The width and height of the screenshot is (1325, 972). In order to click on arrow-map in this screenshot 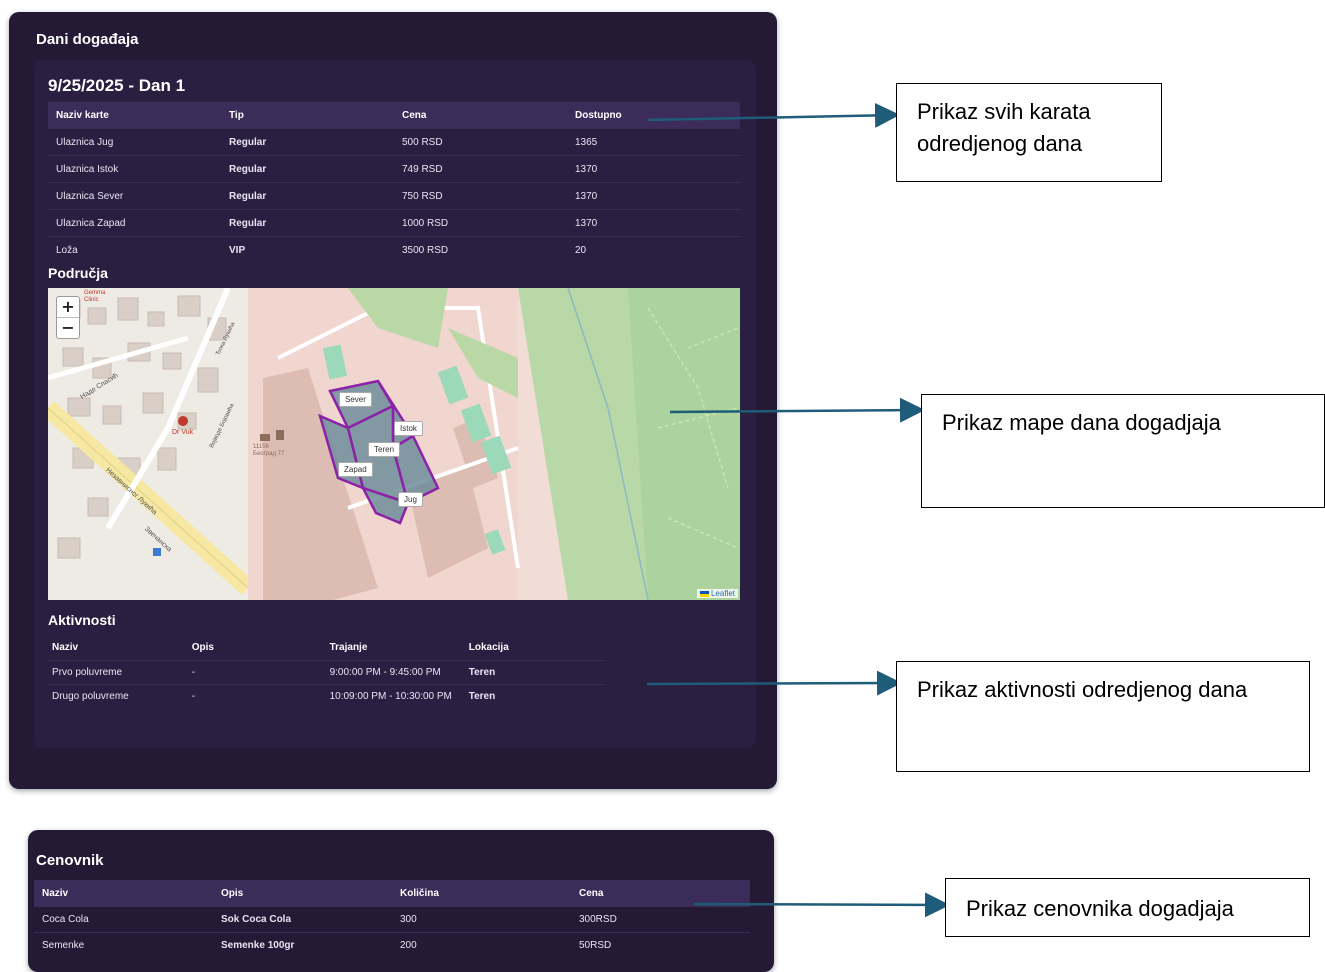, I will do `click(797, 410)`.